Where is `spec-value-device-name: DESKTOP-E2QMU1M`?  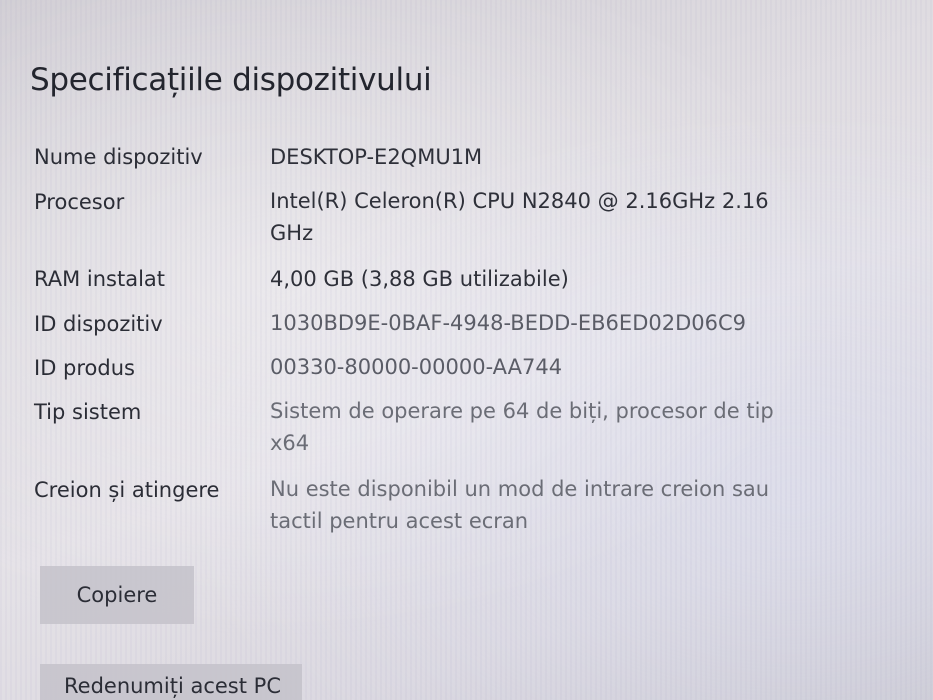
spec-value-device-name: DESKTOP-E2QMU1M is located at coordinates (376, 157).